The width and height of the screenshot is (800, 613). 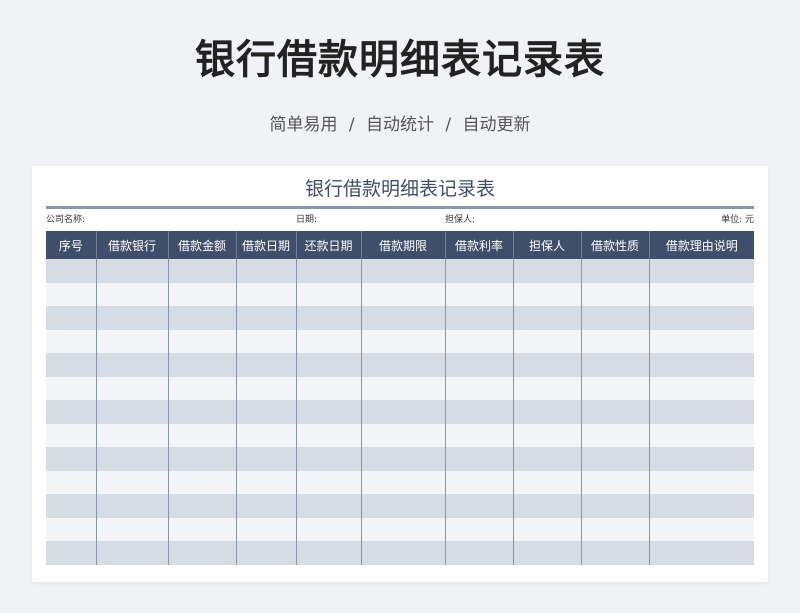 I want to click on column-header-bank: 借款银行, so click(x=131, y=245).